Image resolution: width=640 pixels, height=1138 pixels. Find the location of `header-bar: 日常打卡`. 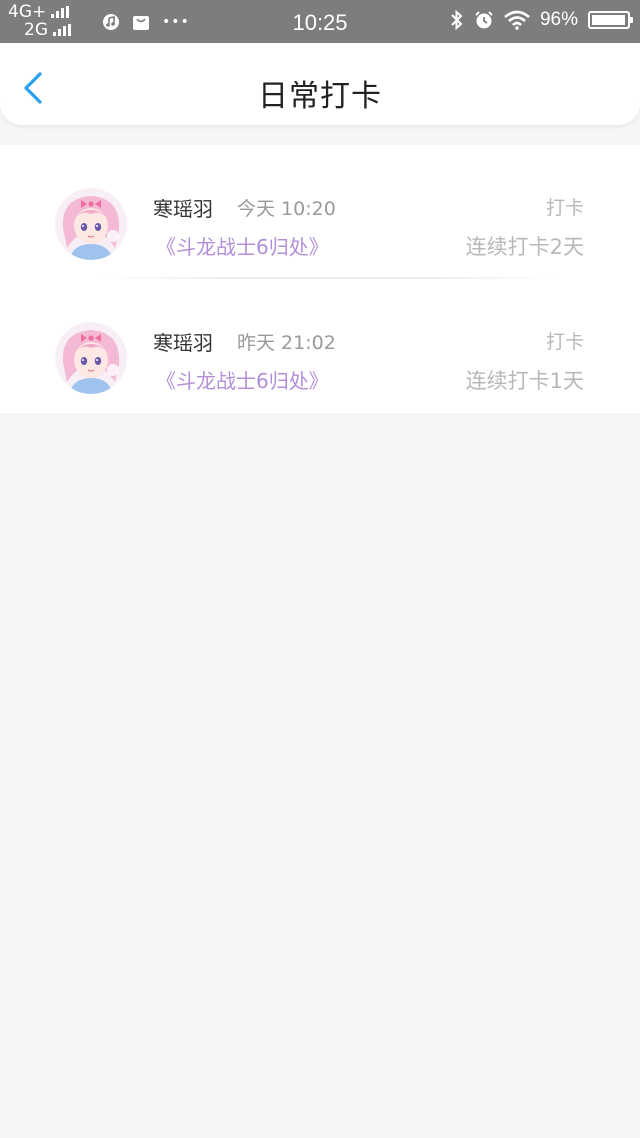

header-bar: 日常打卡 is located at coordinates (320, 84).